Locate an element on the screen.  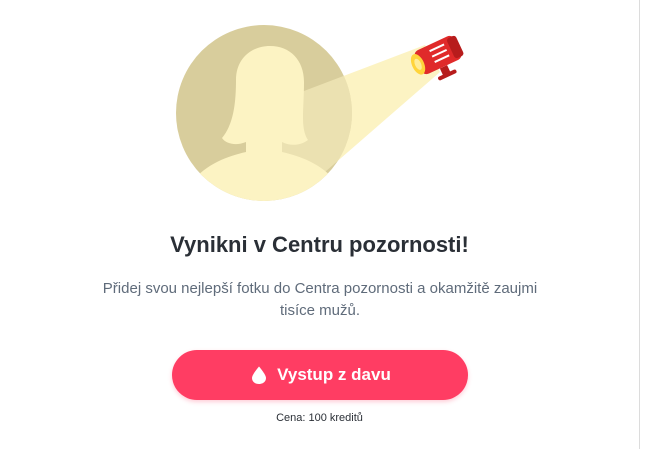
drop-icon is located at coordinates (259, 375).